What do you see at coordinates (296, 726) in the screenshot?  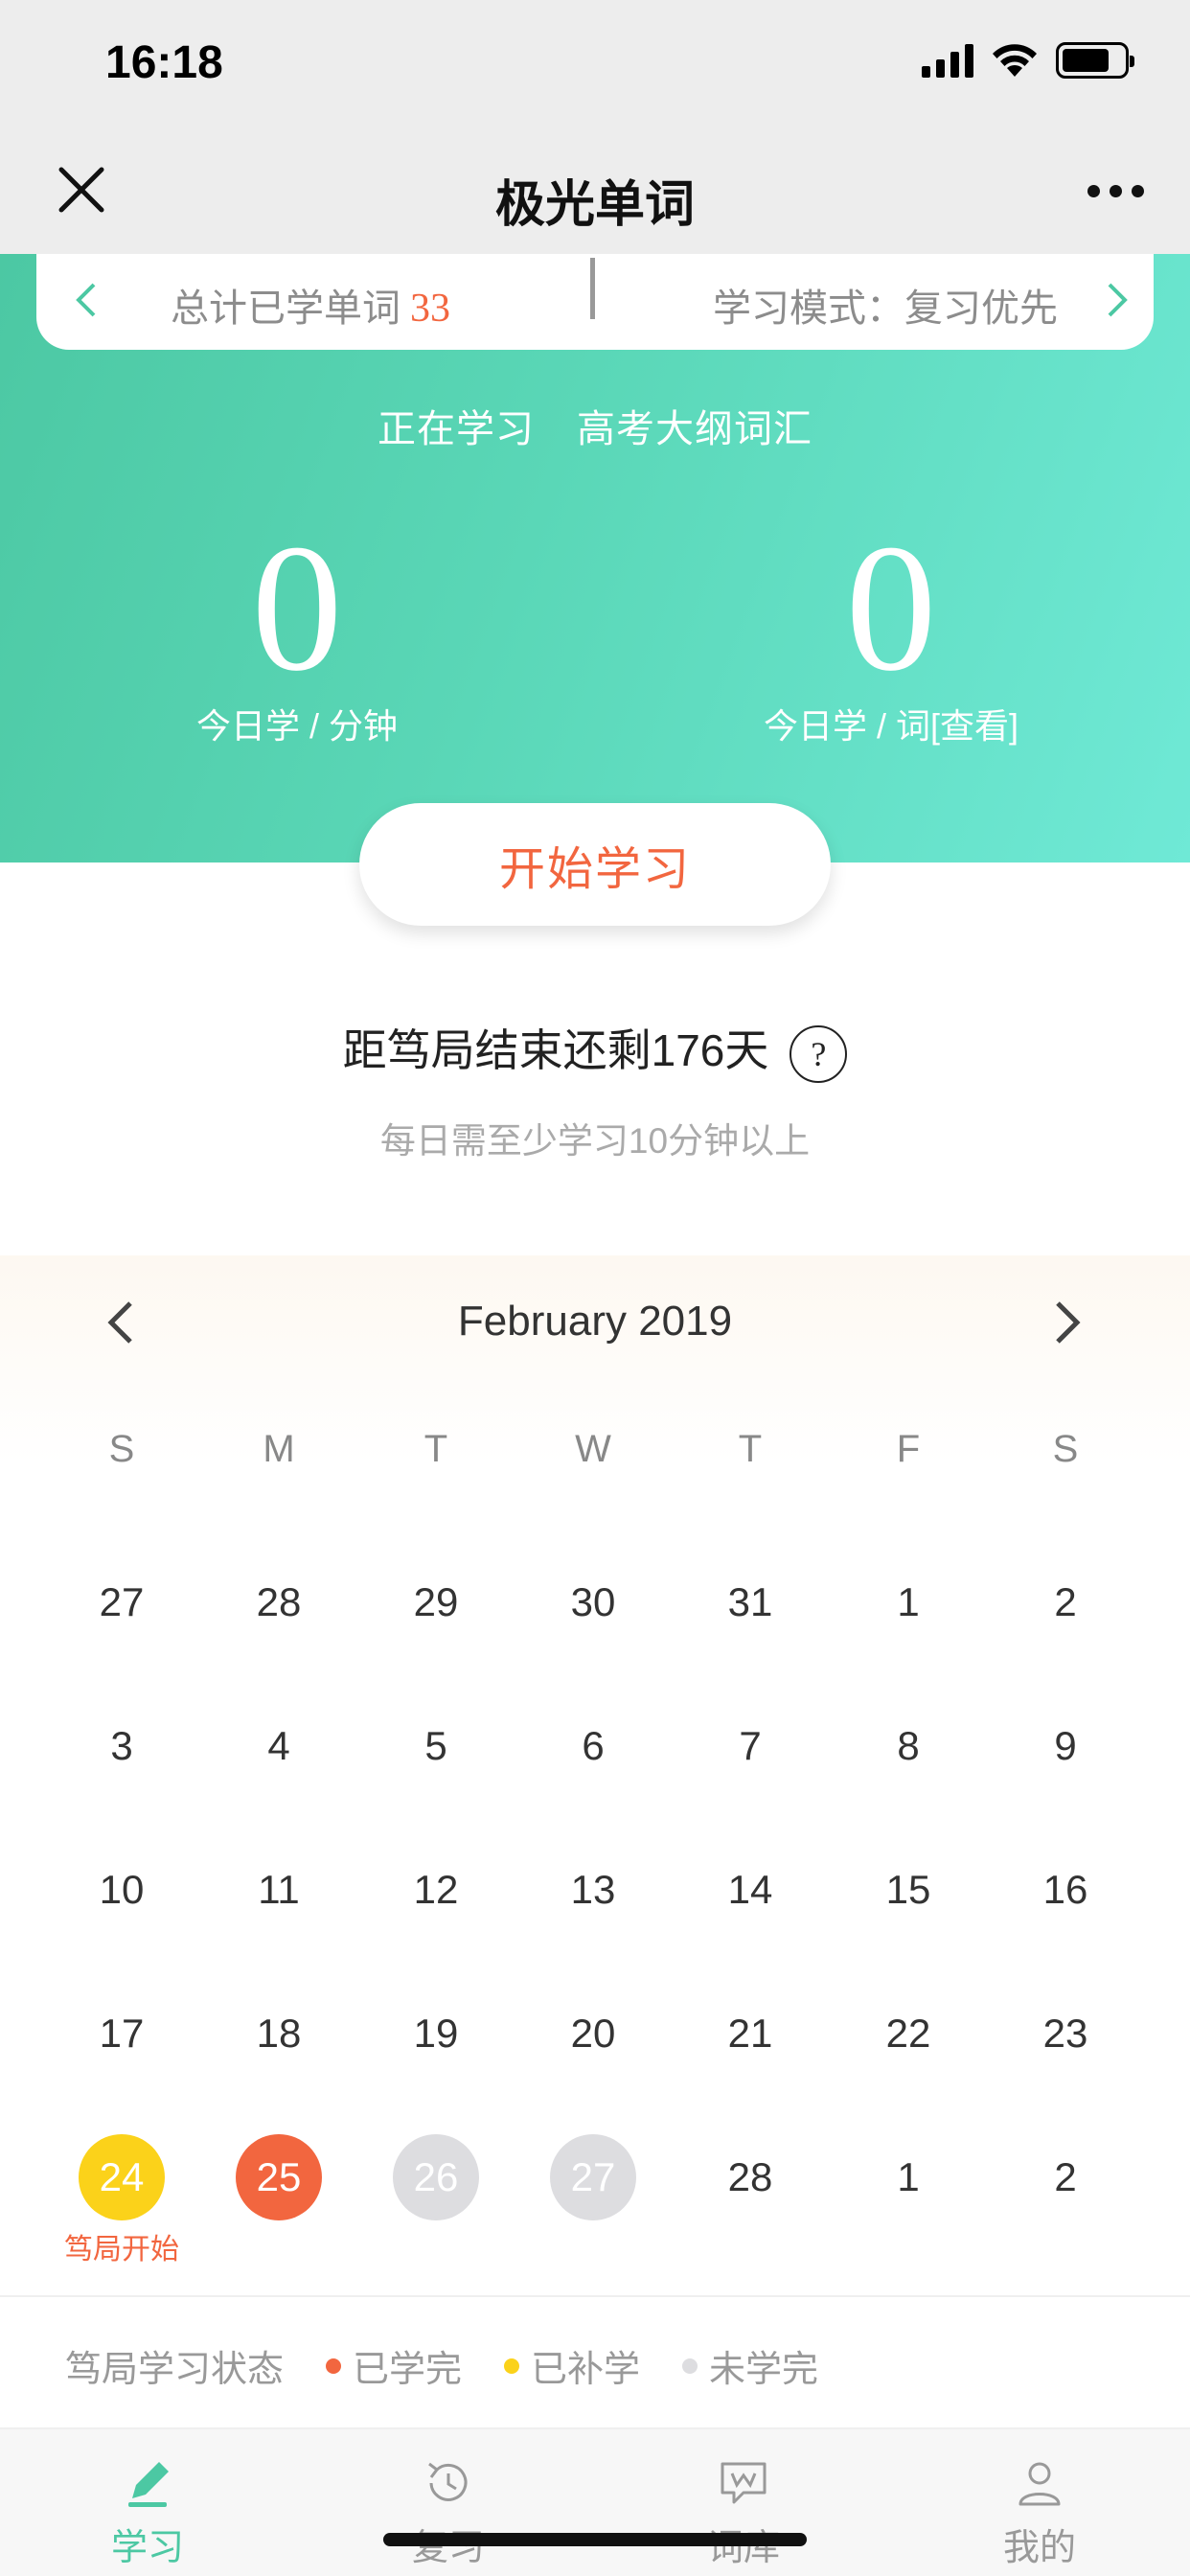 I see `today-minutes-label: 今日学 / 分钟` at bounding box center [296, 726].